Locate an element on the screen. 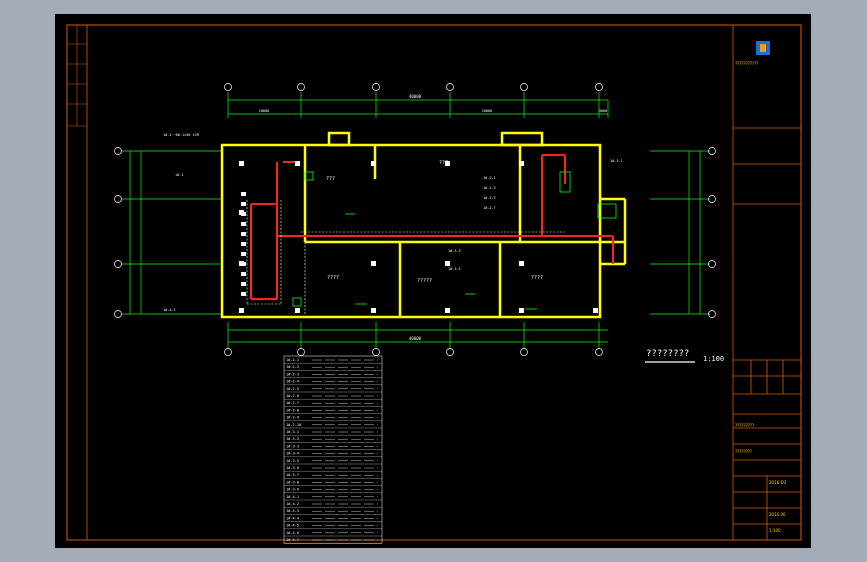 The width and height of the screenshot is (867, 562). title-drawing-no: 2016-D3 is located at coordinates (778, 482).